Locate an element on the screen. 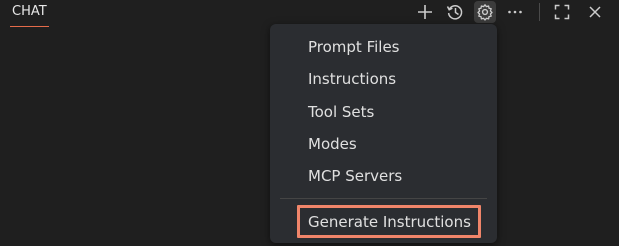 The height and width of the screenshot is (246, 619). highlight-box is located at coordinates (389, 221).